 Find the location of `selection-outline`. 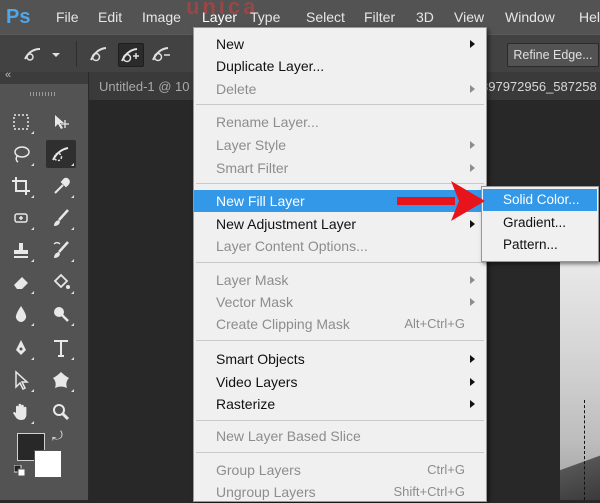

selection-outline is located at coordinates (591, 450).